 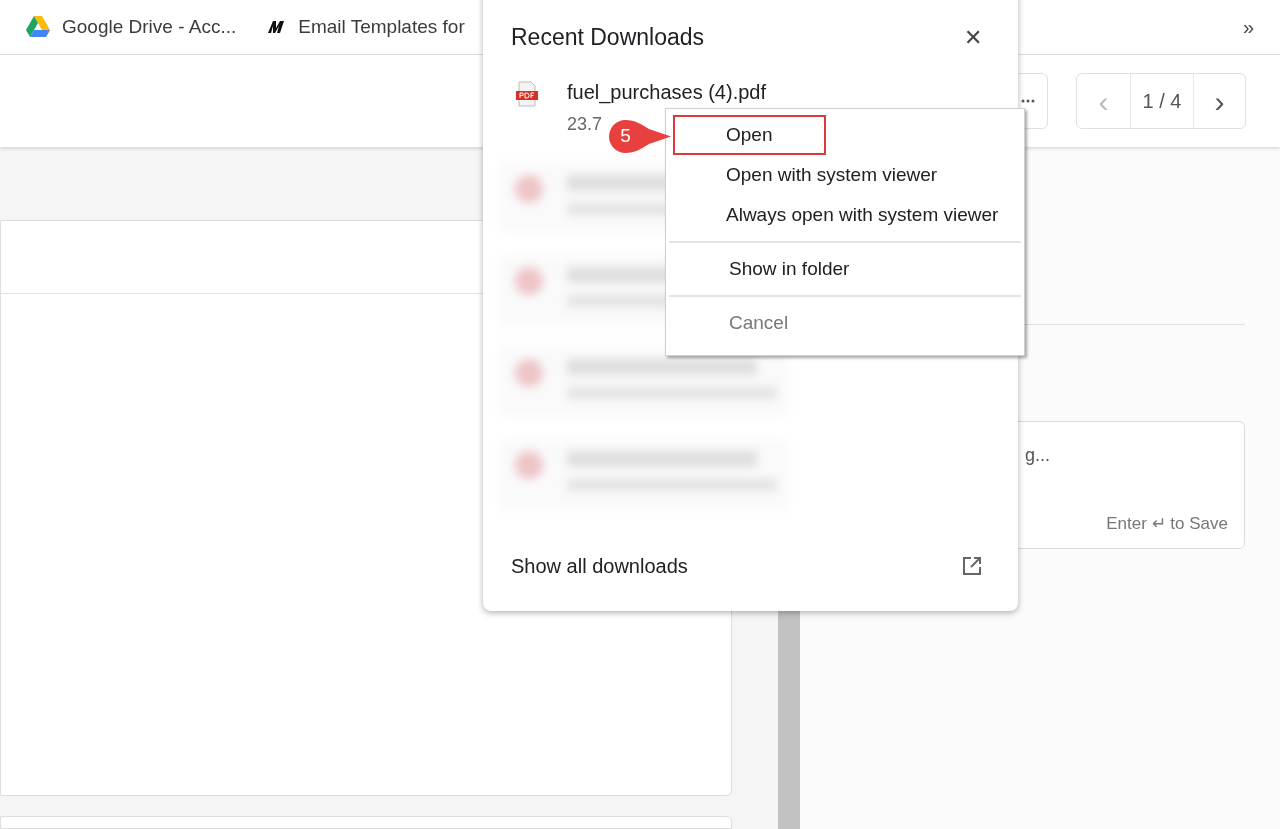 I want to click on step-badge: 5, so click(x=640, y=136).